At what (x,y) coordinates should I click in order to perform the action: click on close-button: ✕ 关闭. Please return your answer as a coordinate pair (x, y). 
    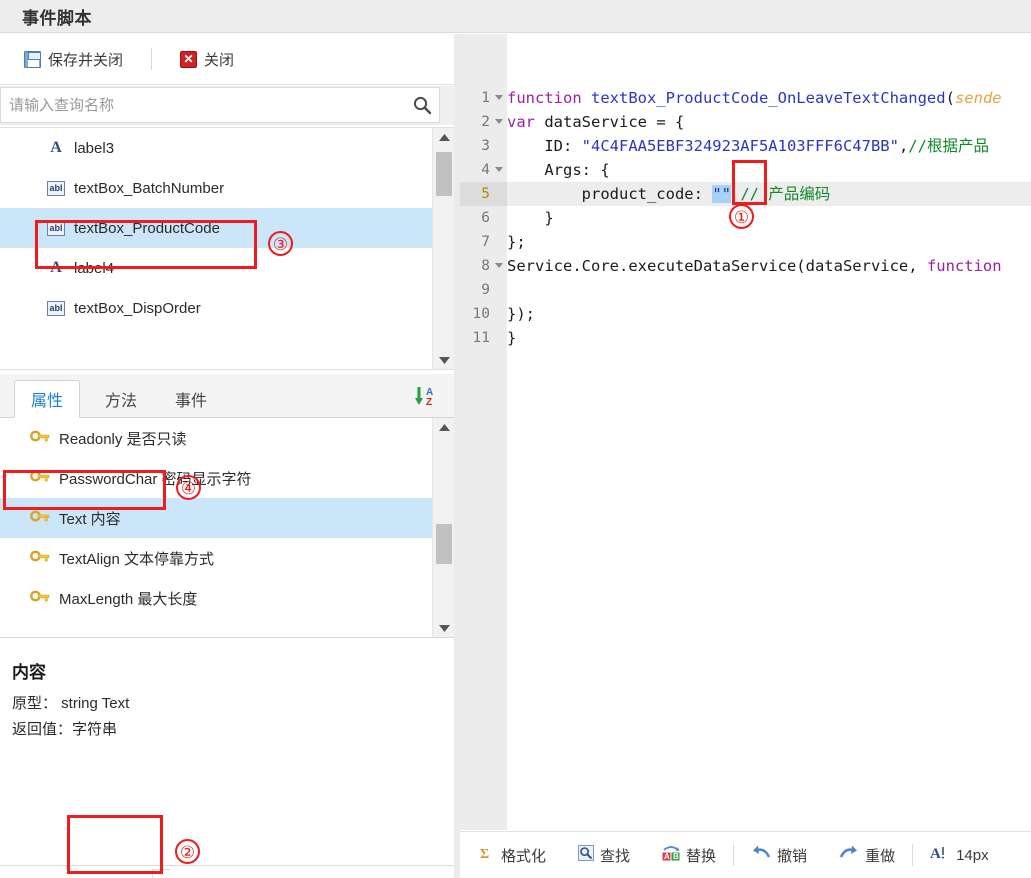
    Looking at the image, I should click on (207, 59).